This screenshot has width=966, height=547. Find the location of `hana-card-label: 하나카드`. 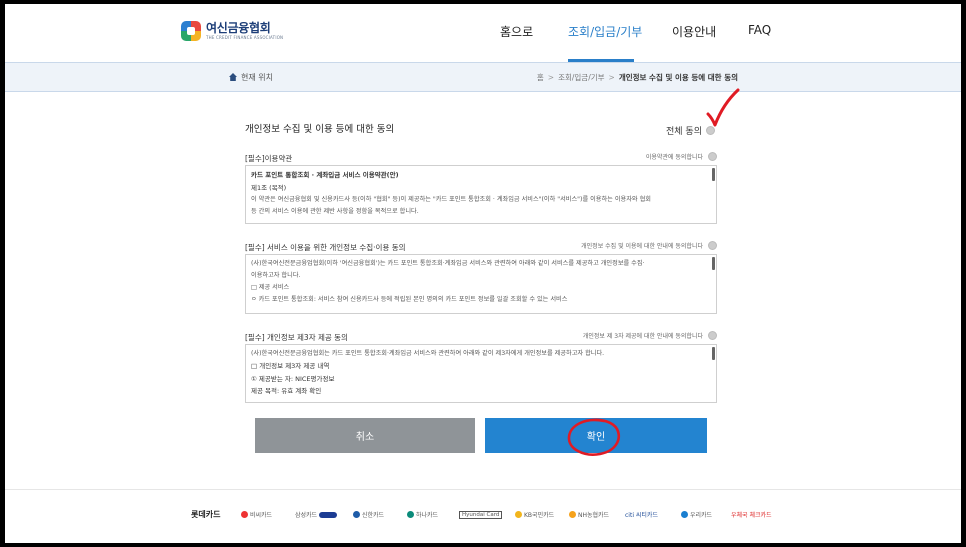

hana-card-label: 하나카드 is located at coordinates (427, 515).